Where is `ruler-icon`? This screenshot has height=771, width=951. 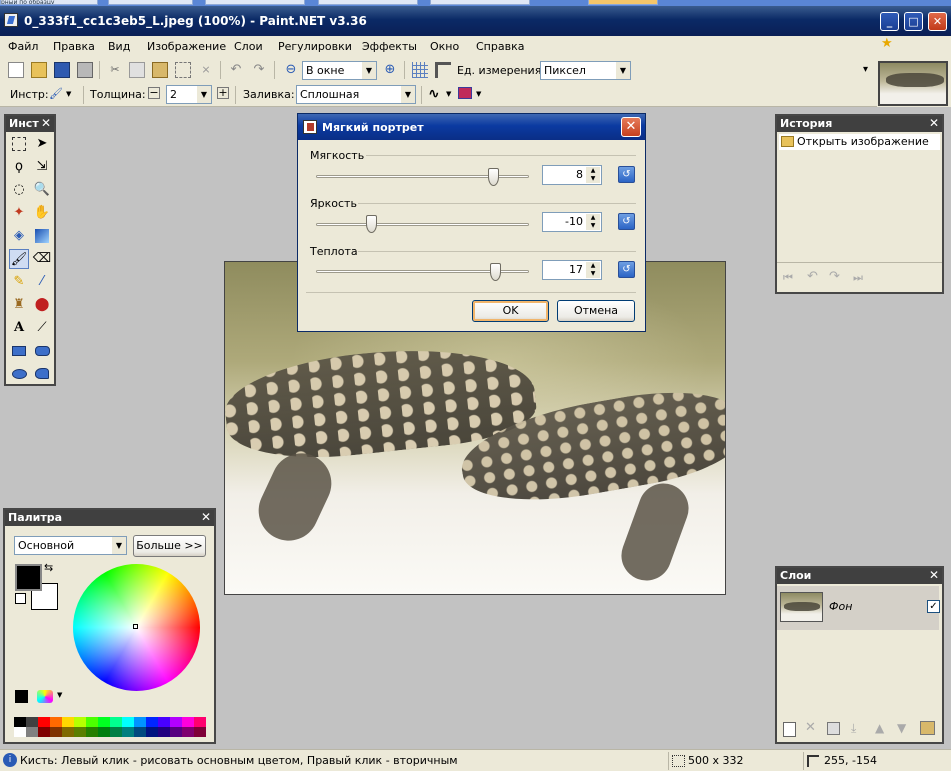 ruler-icon is located at coordinates (443, 70).